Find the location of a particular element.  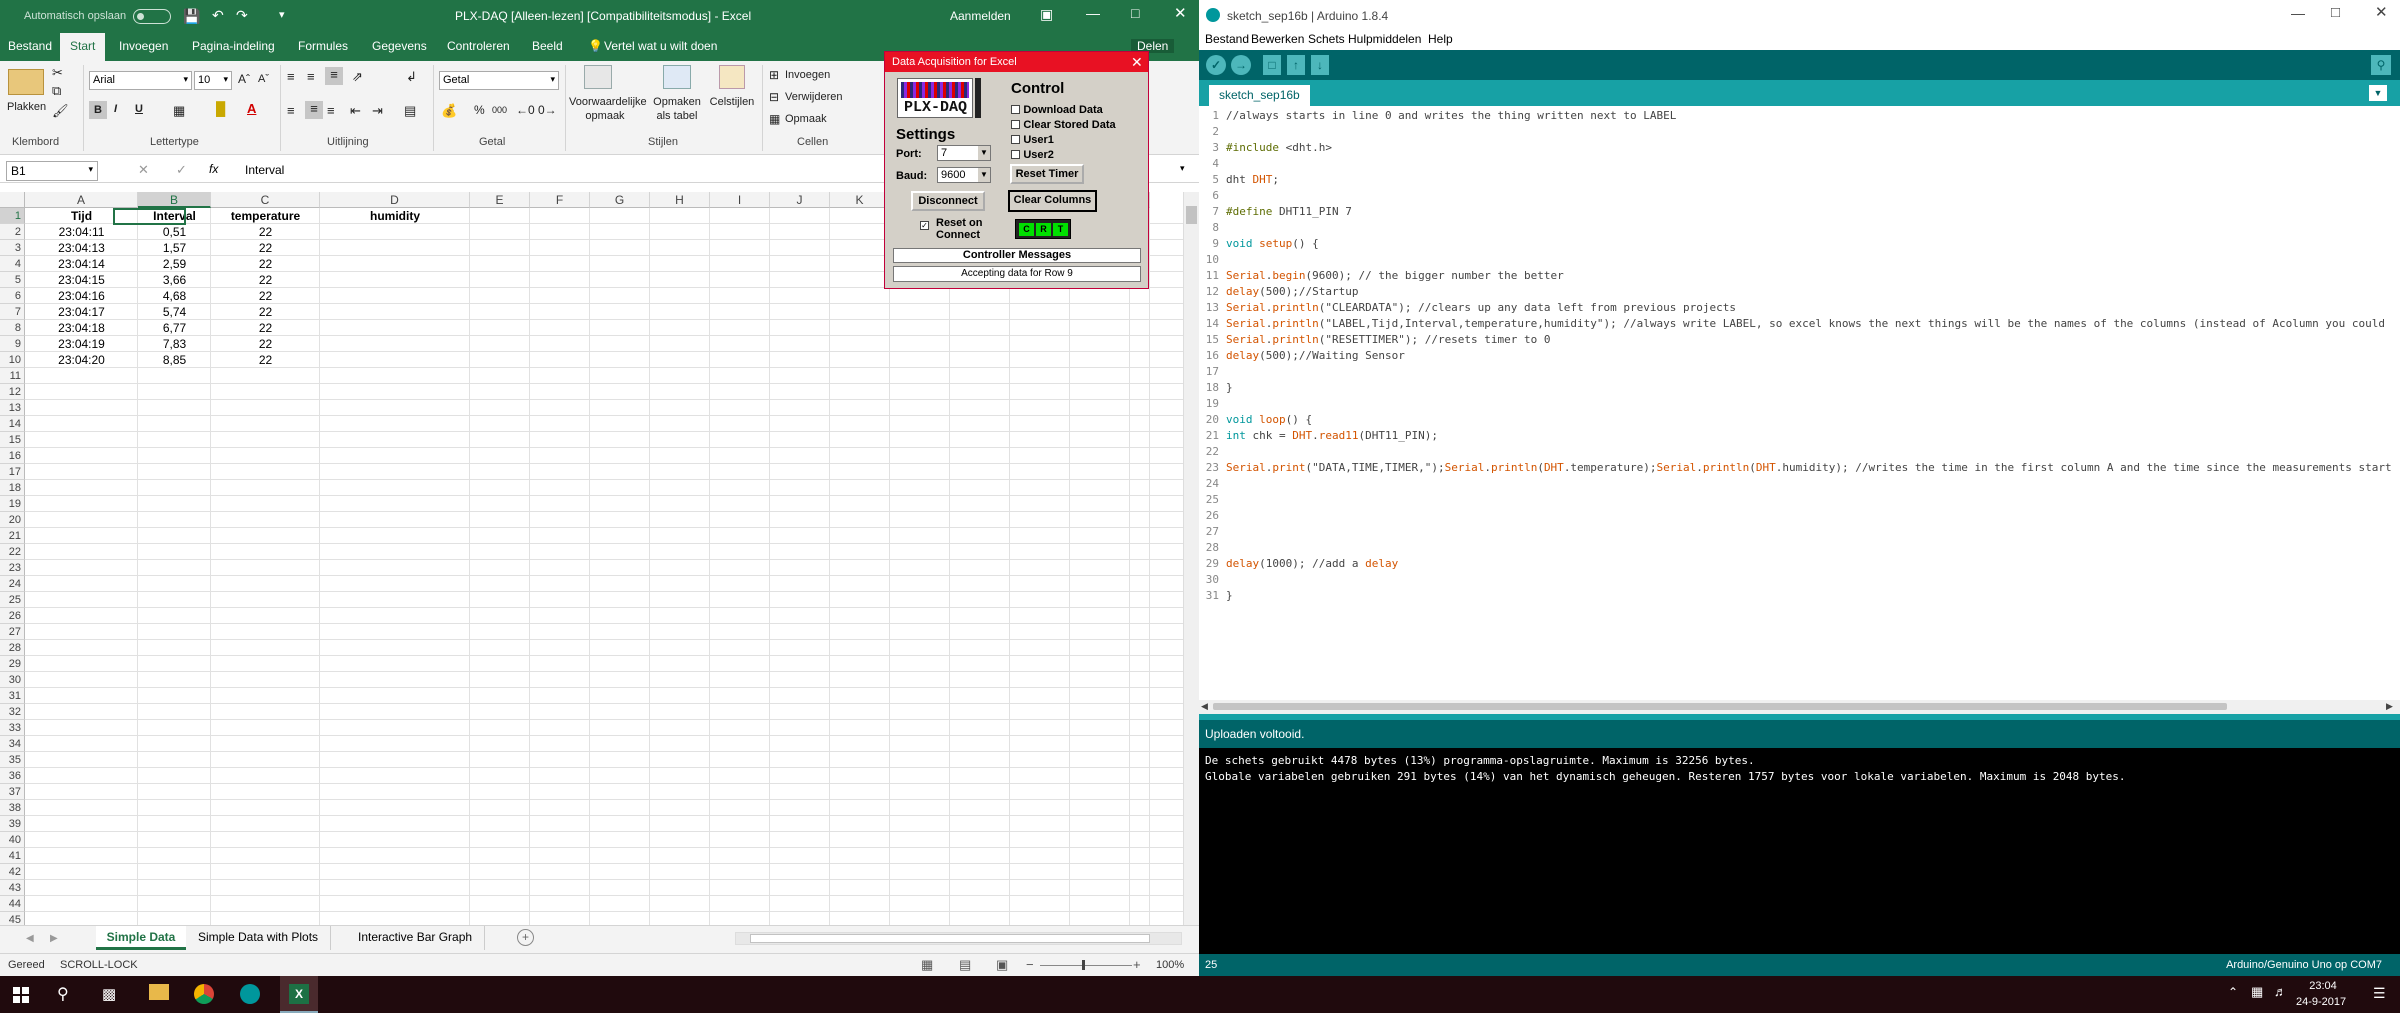

row-header-36: 36 is located at coordinates (12, 776).